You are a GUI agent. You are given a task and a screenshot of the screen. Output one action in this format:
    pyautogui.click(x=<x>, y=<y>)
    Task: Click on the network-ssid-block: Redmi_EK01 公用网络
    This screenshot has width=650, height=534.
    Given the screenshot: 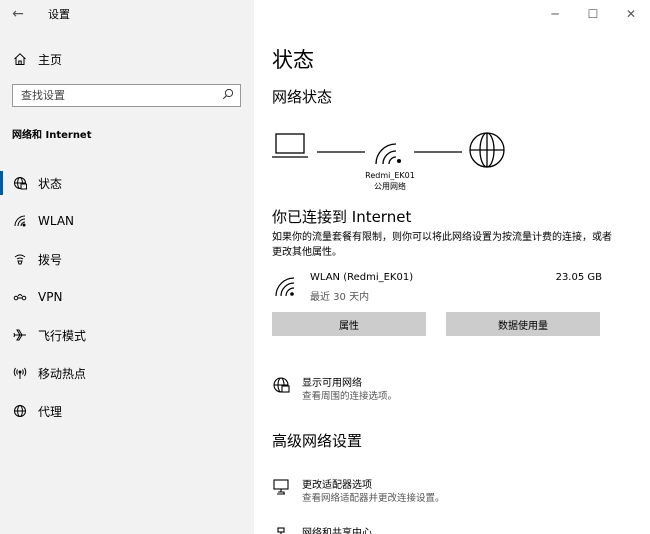 What is the action you would take?
    pyautogui.click(x=390, y=181)
    